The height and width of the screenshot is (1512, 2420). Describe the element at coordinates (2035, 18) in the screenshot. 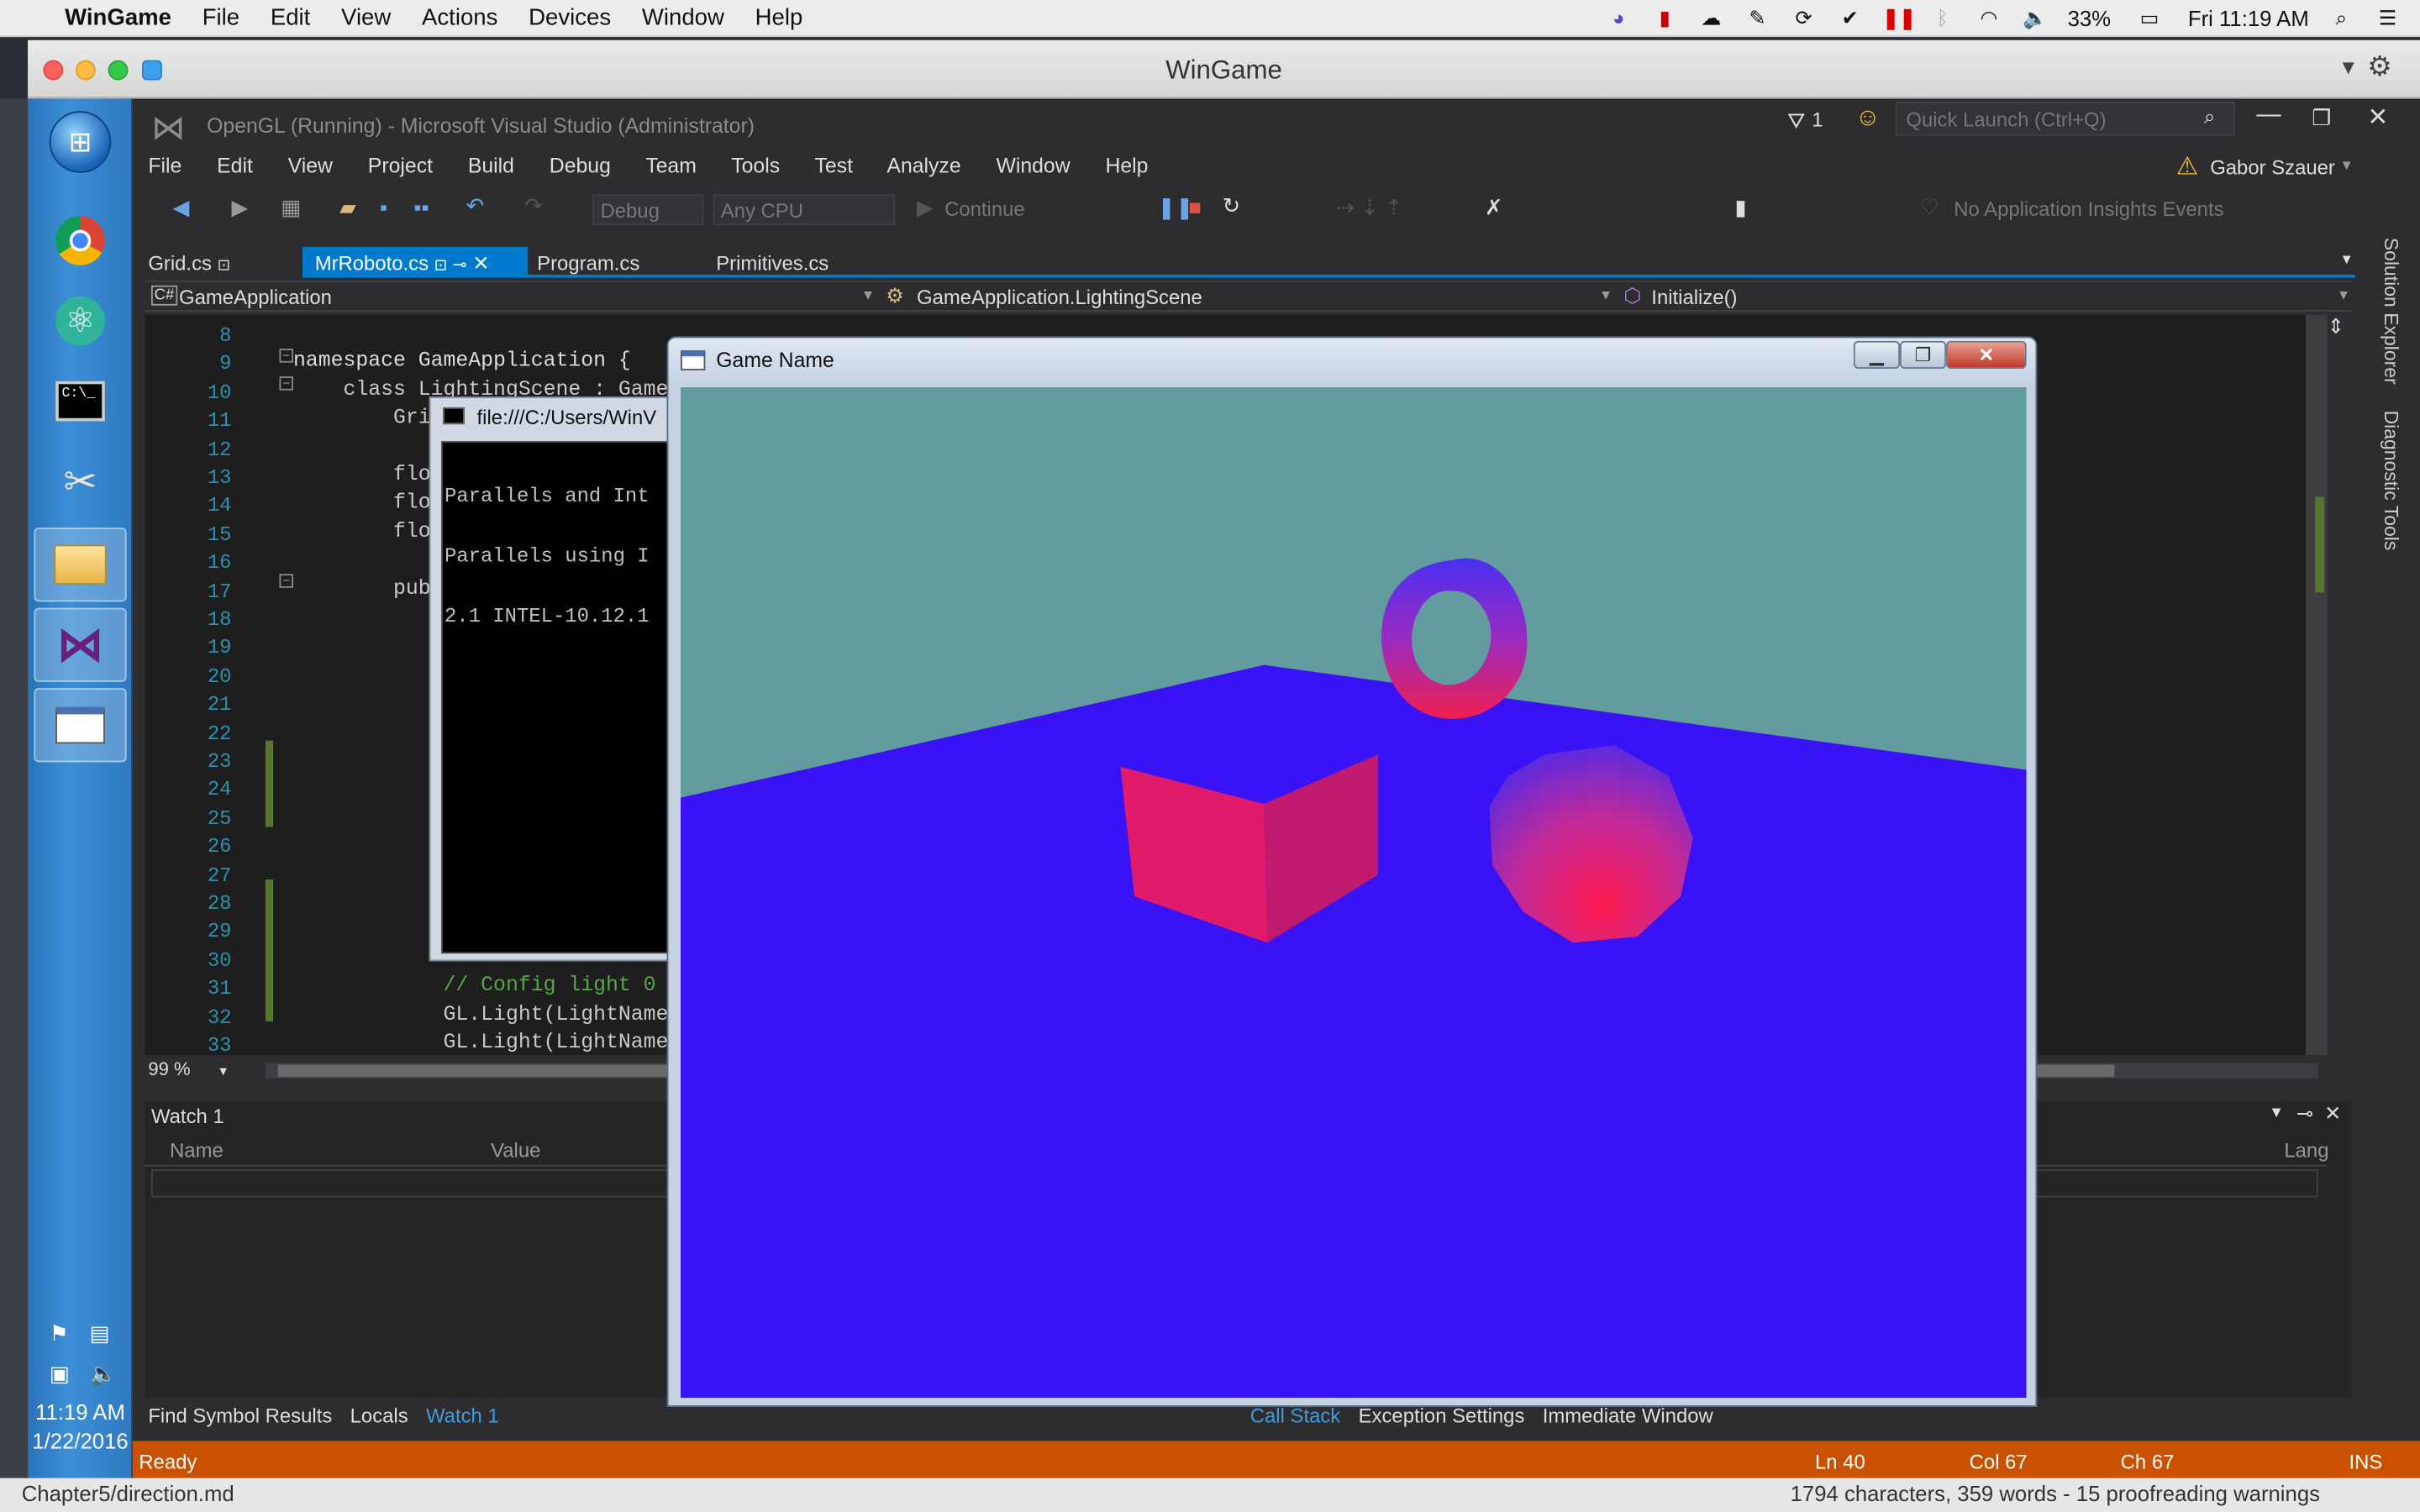

I see `volume-icon: 🔈` at that location.